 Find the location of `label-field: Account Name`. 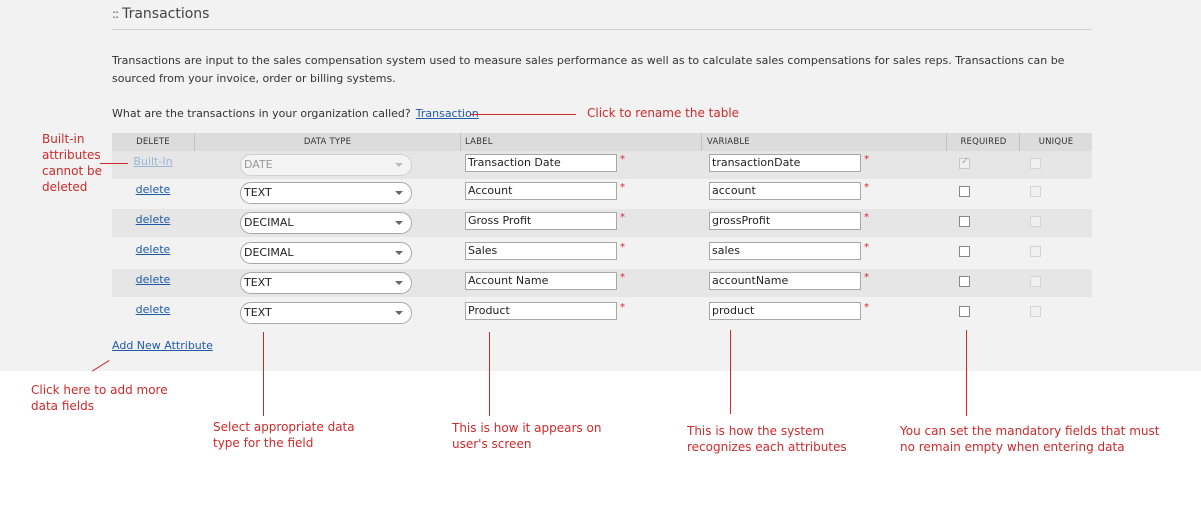

label-field: Account Name is located at coordinates (541, 281).